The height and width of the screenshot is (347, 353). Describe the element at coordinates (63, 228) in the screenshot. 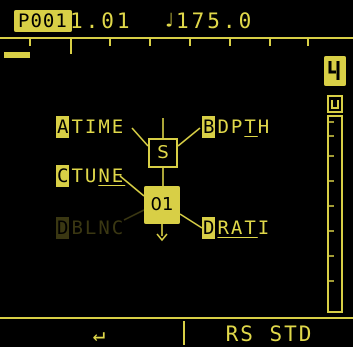

I see `param-balance-key: D` at that location.